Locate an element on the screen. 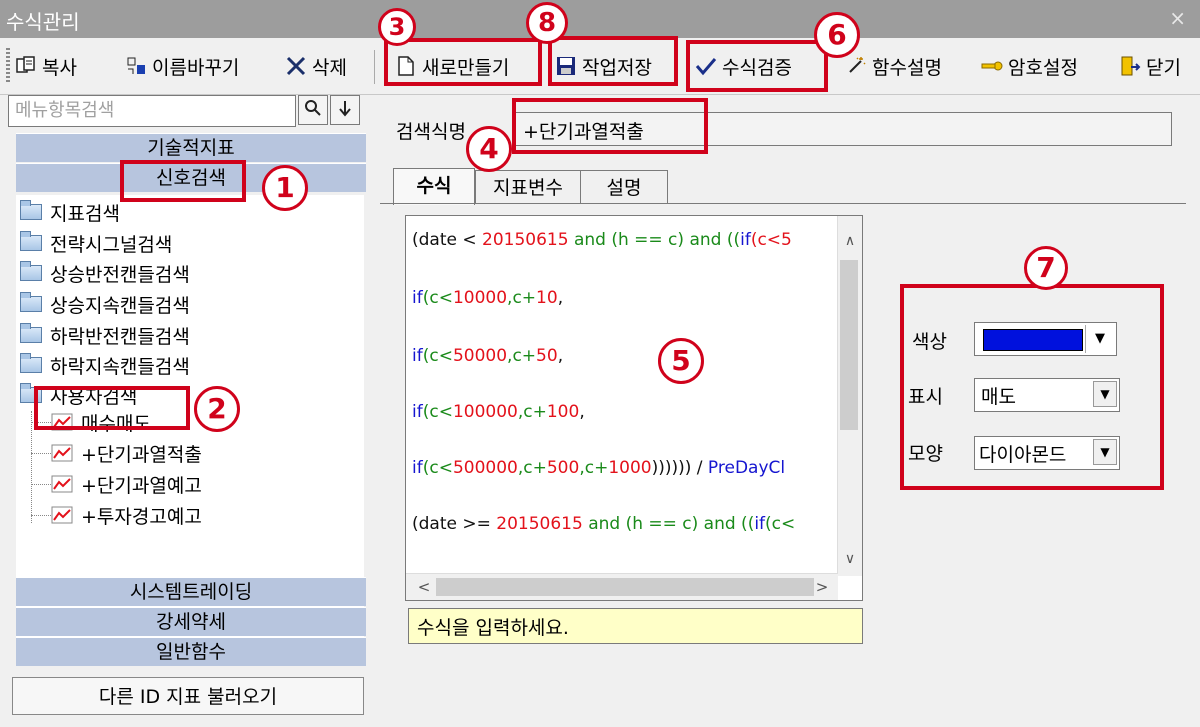  shape-label: 모양 is located at coordinates (925, 454).